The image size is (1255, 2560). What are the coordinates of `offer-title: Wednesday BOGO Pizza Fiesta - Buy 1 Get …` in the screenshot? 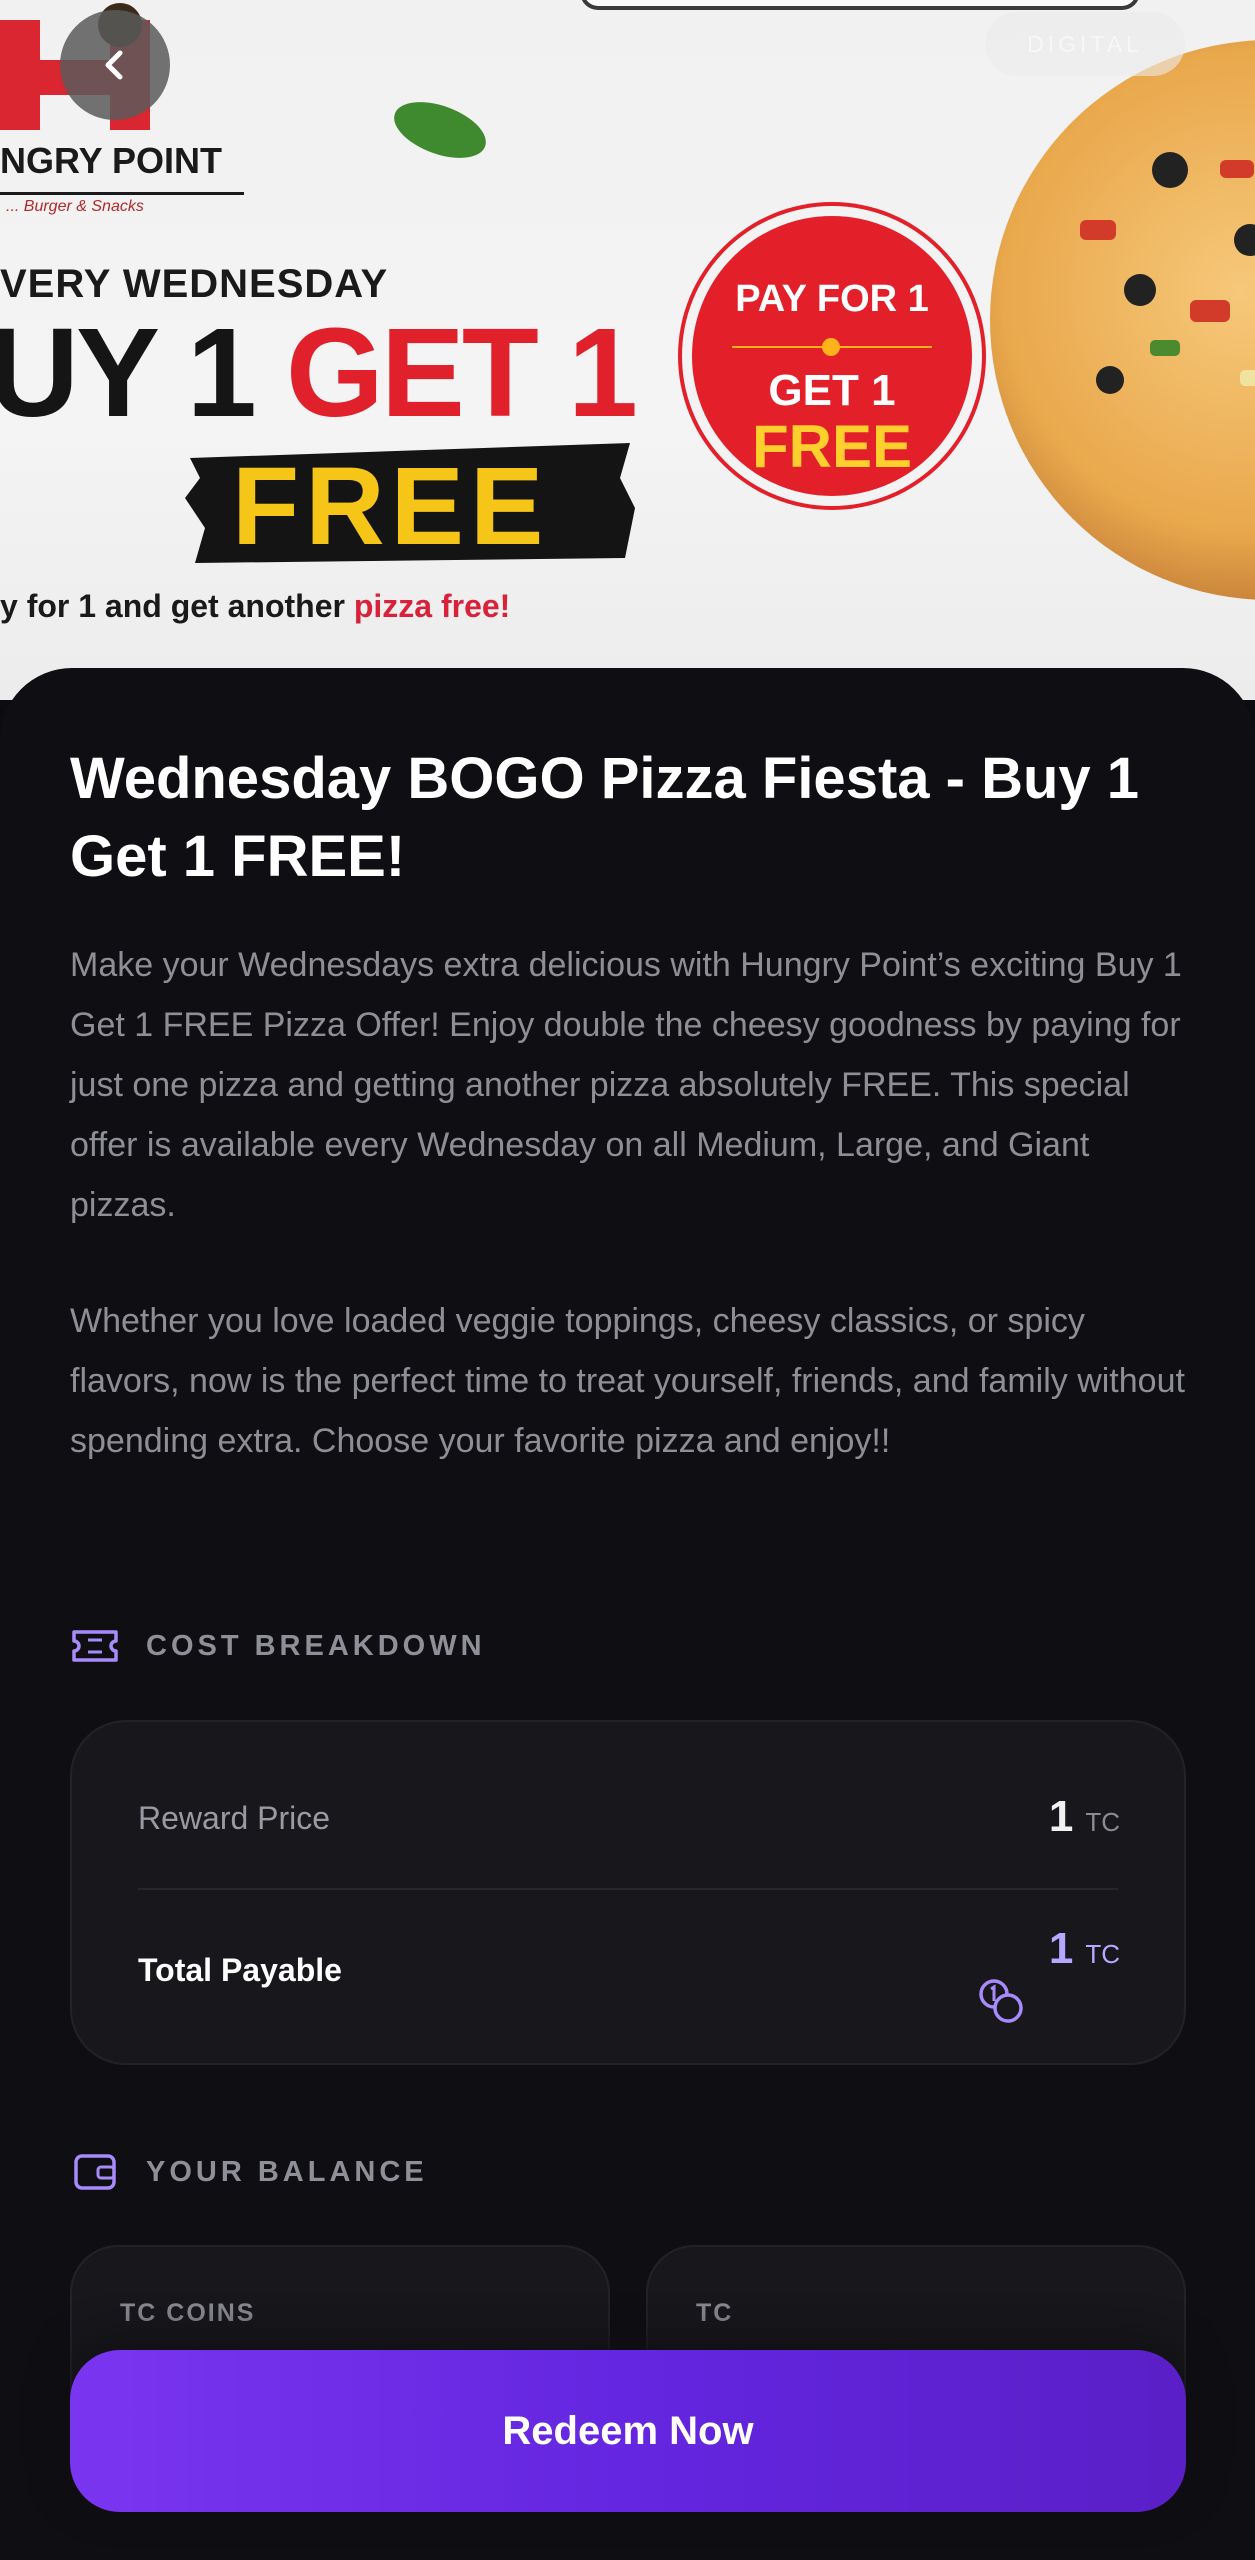 It's located at (605, 817).